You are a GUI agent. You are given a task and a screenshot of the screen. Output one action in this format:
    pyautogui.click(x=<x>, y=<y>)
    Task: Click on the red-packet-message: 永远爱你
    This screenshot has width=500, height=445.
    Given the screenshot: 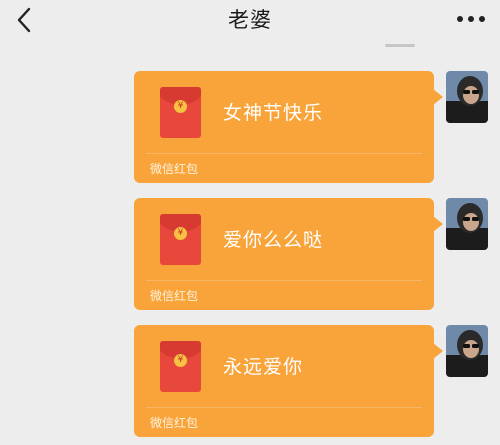 What is the action you would take?
    pyautogui.click(x=263, y=367)
    